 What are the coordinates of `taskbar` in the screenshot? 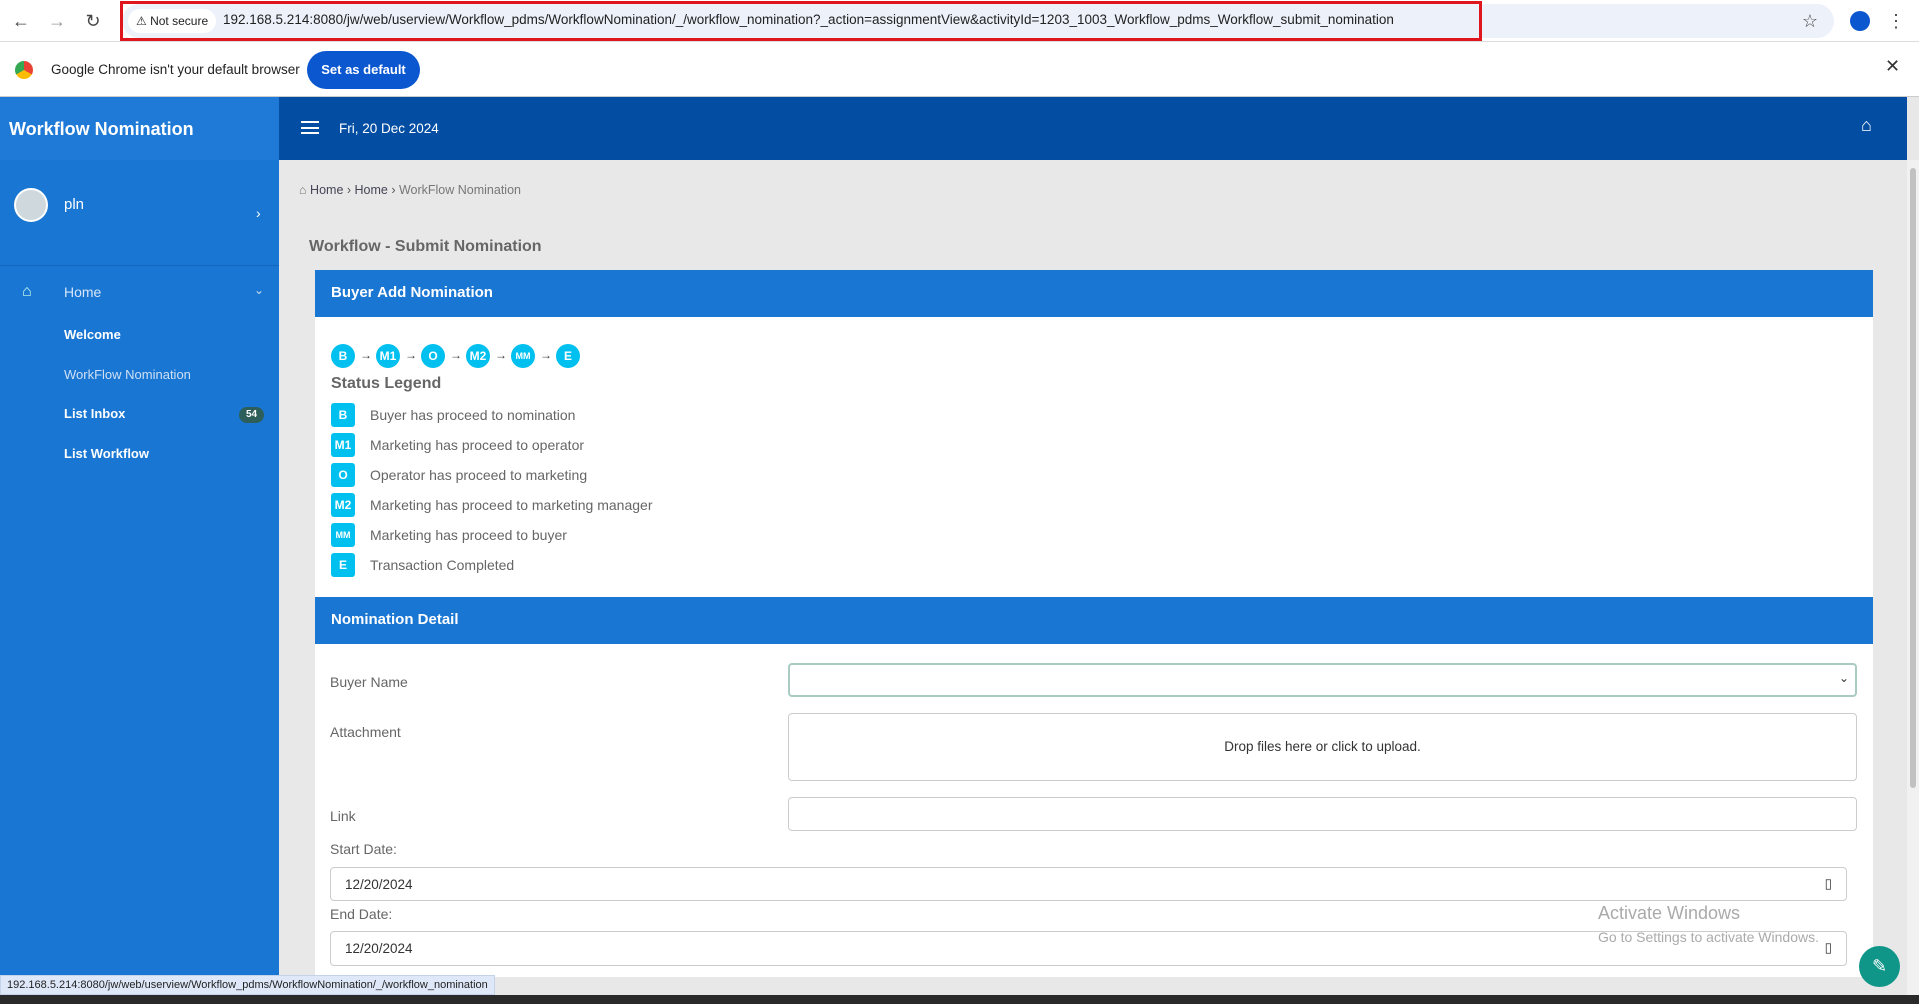 It's located at (959, 999).